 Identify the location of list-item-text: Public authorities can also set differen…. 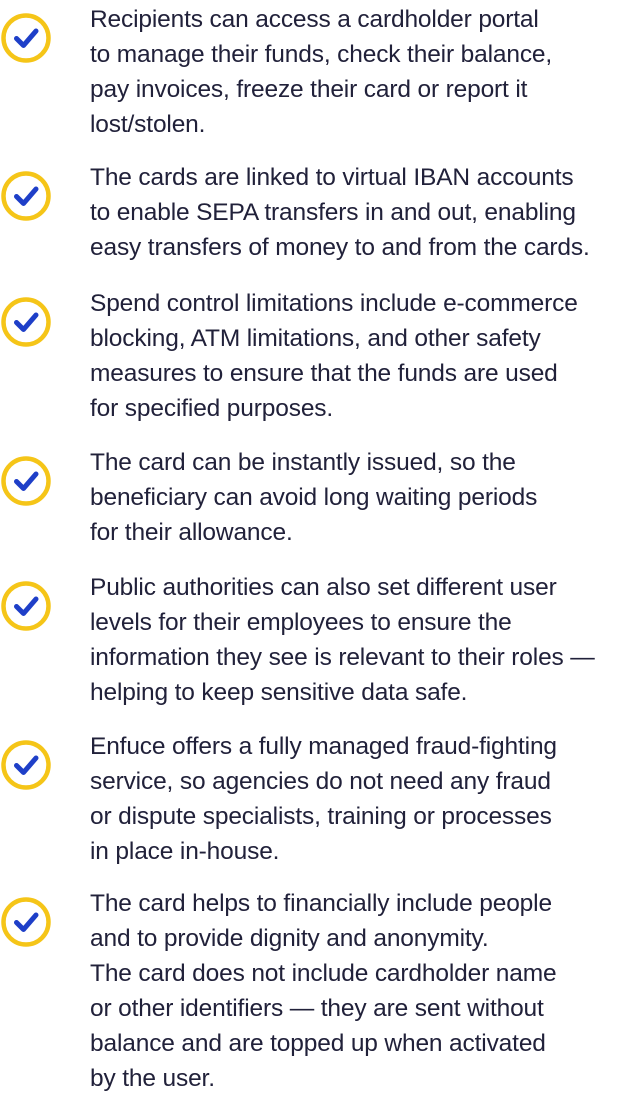
(342, 640).